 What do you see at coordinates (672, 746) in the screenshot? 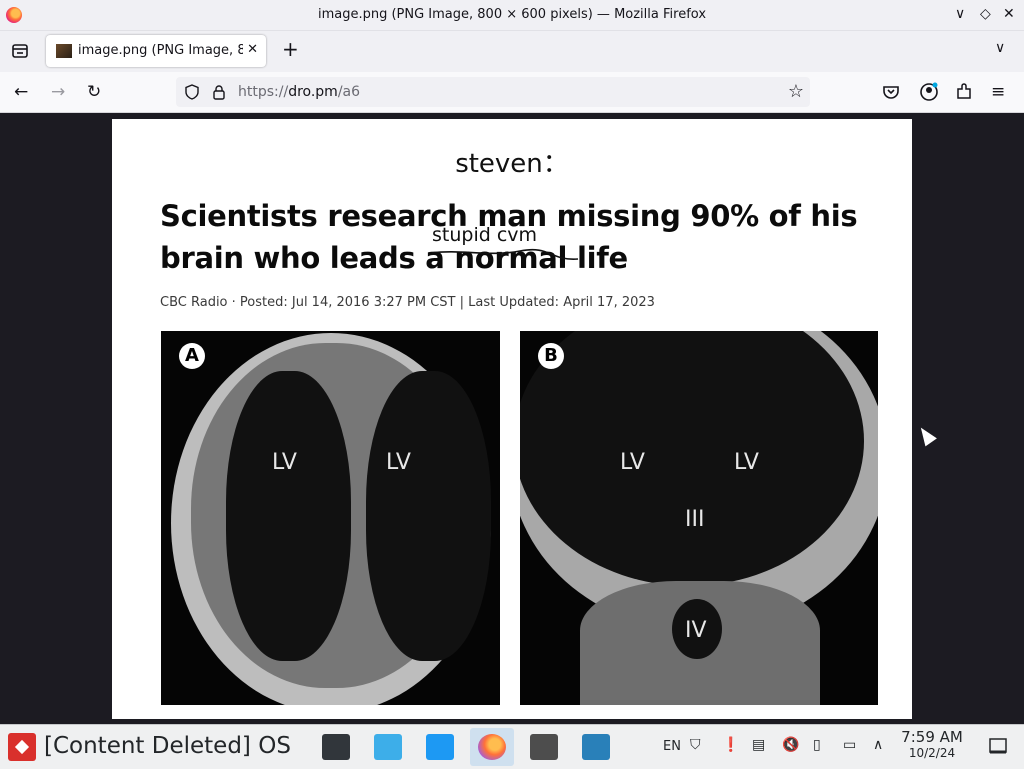
I see `keyboard-layout-indicator: EN` at bounding box center [672, 746].